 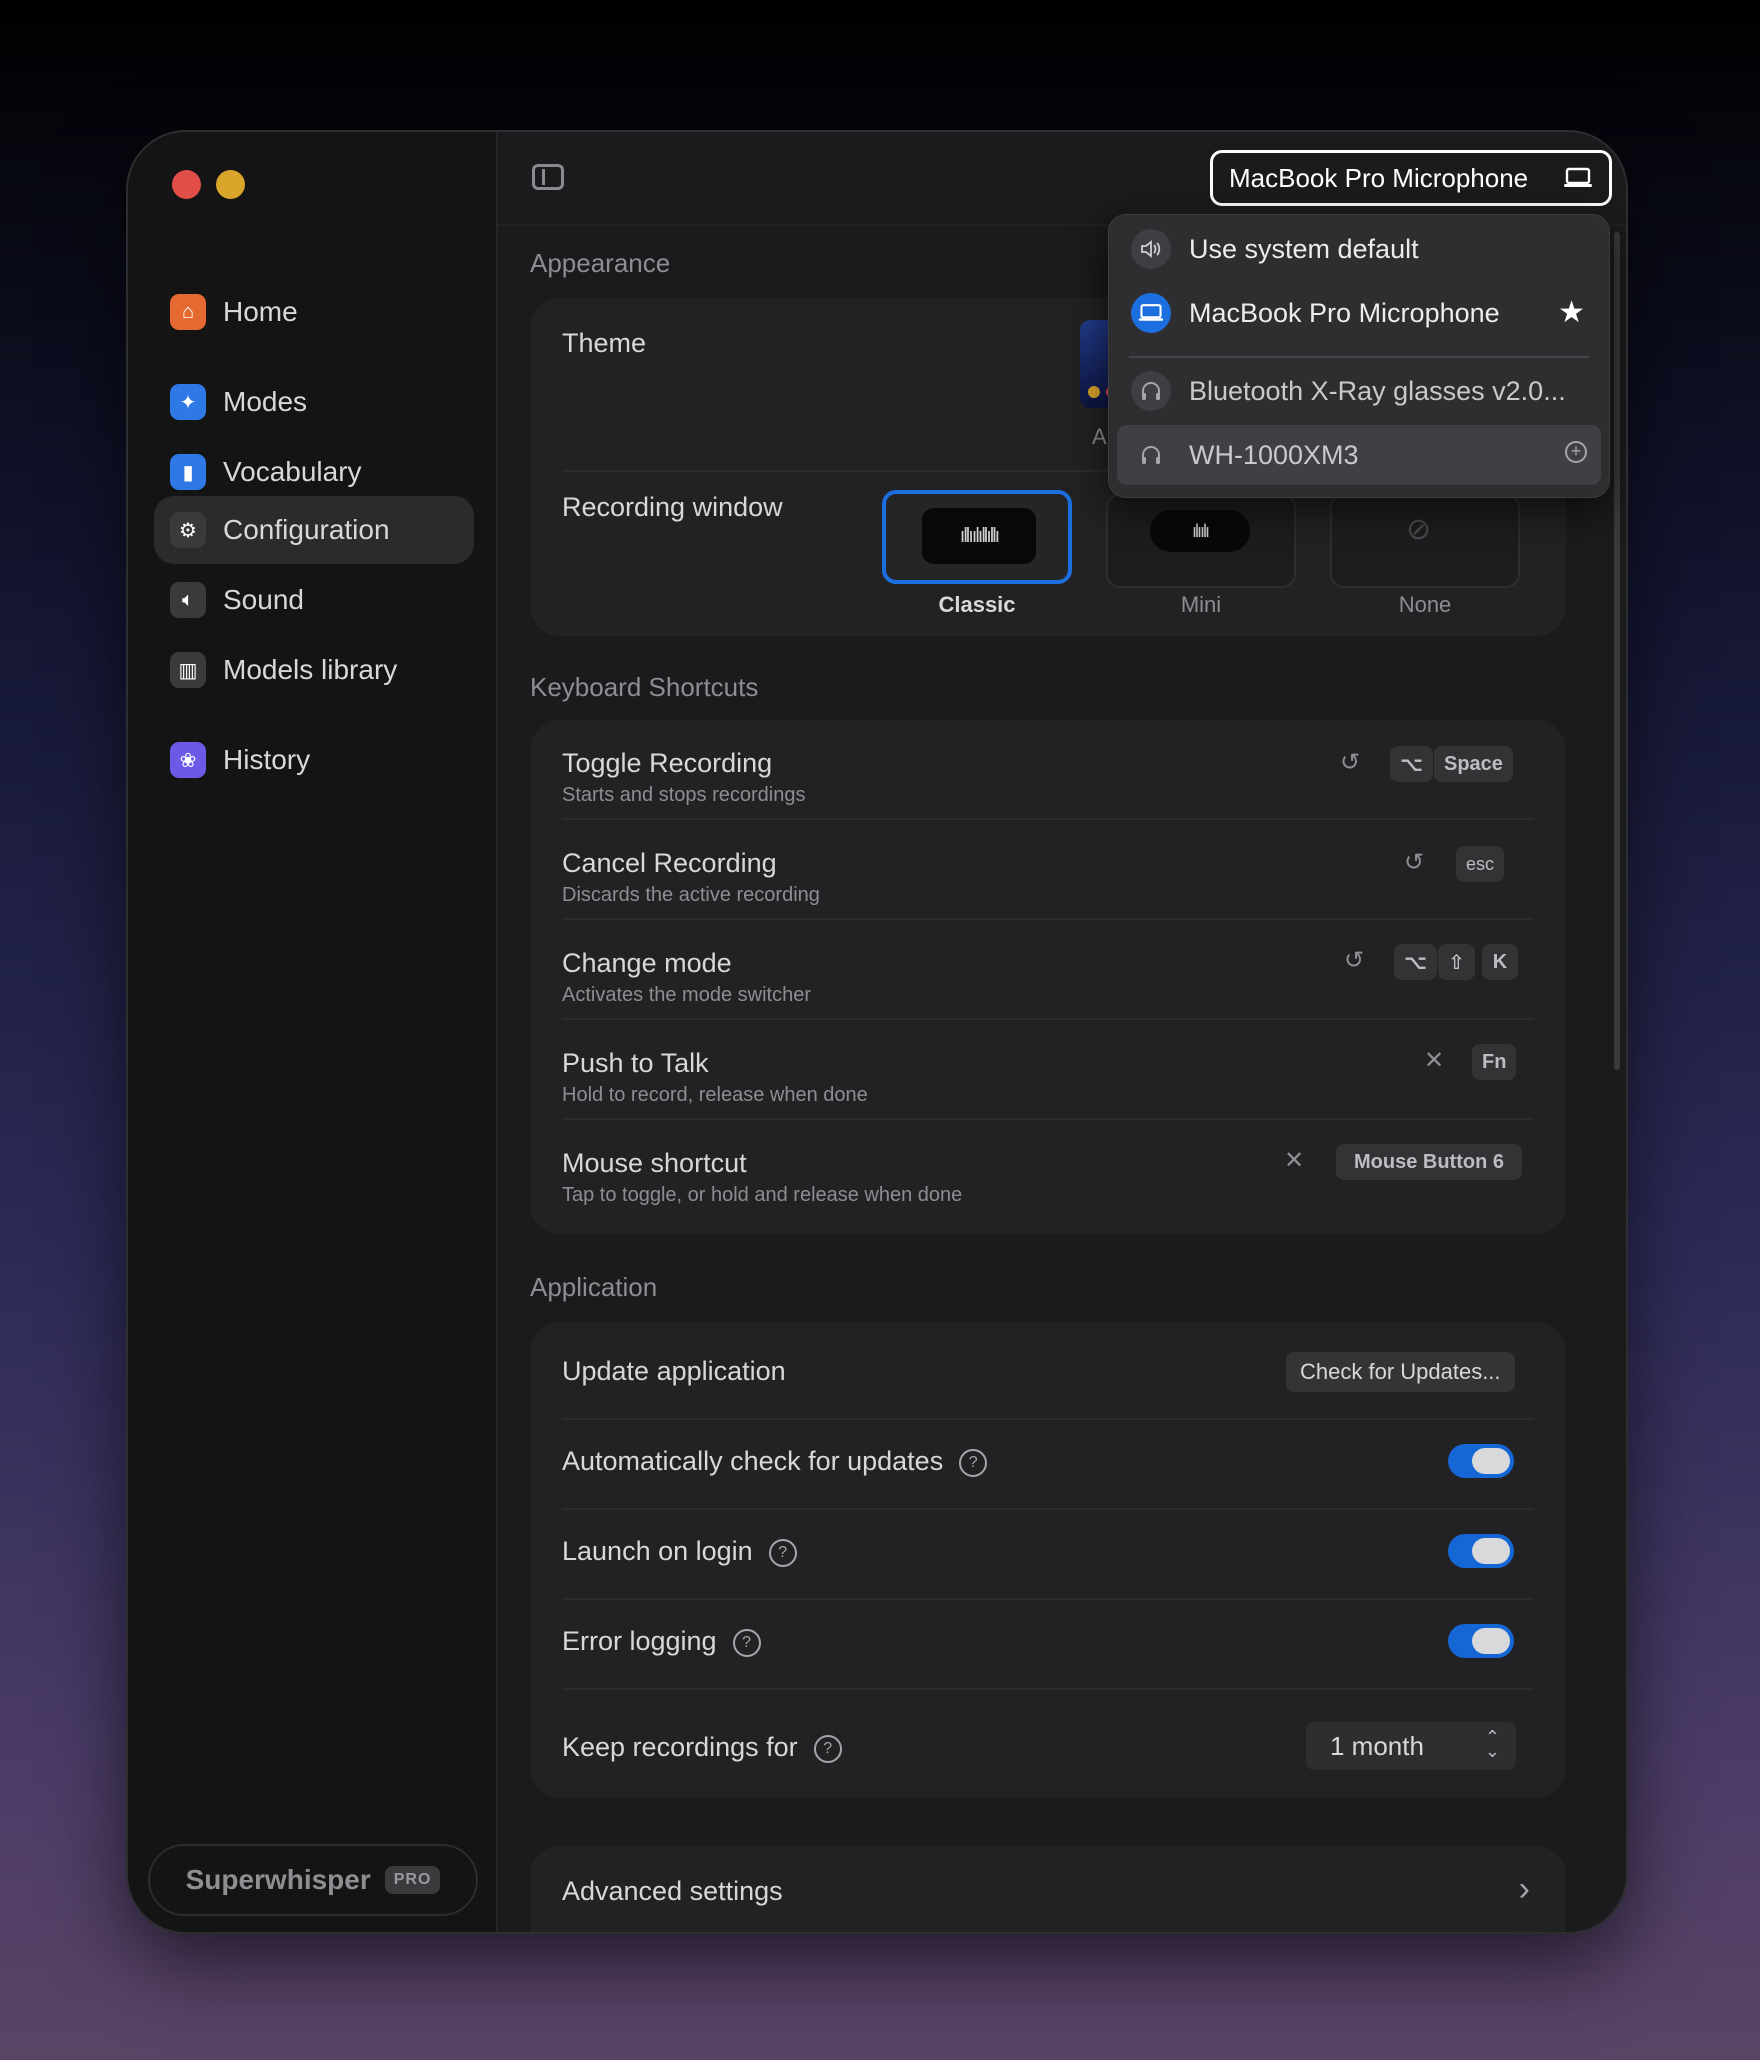 I want to click on launch-on-login-text: Launch on login, so click(x=657, y=1551).